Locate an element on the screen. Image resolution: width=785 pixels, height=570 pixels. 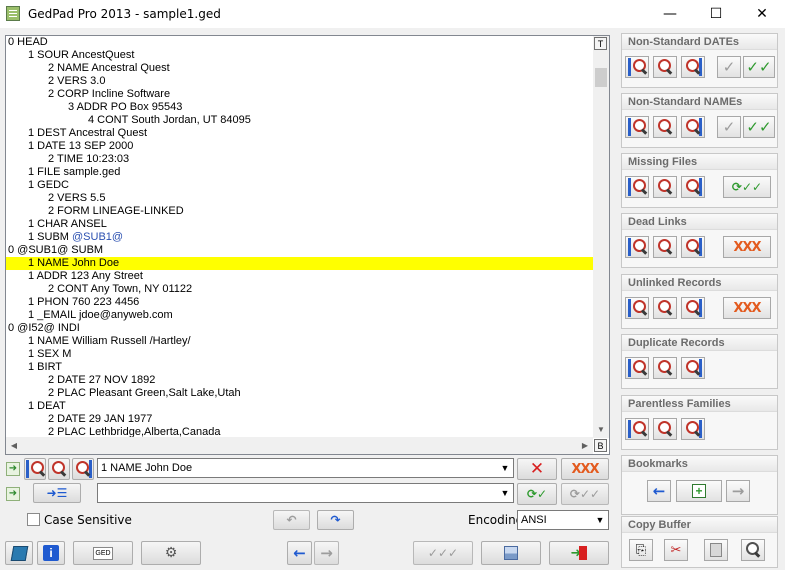
case-sensitive-checkbox is located at coordinates (33, 519).